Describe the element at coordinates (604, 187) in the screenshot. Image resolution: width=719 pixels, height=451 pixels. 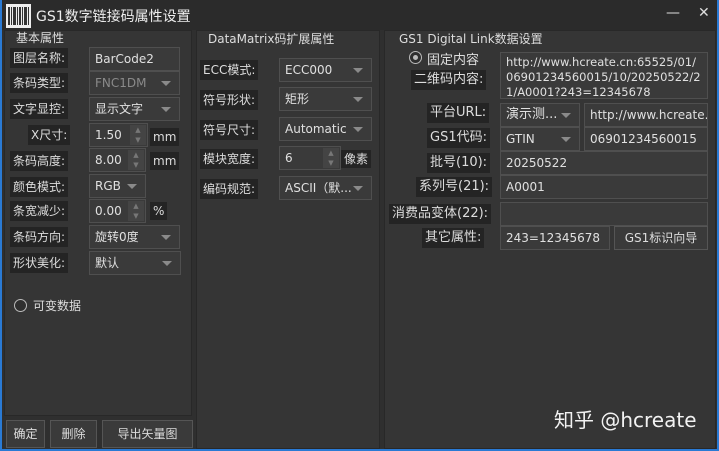
I see `serial-input: A0001` at that location.